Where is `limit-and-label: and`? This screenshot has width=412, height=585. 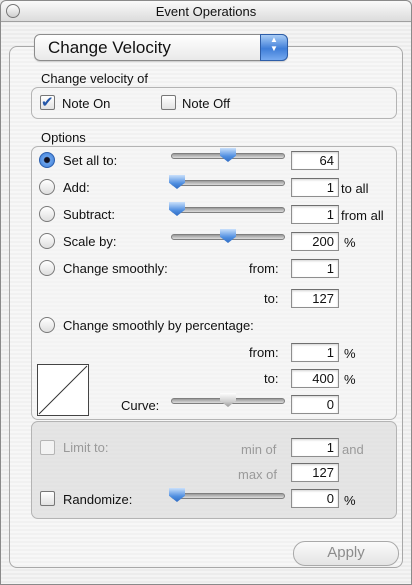
limit-and-label: and is located at coordinates (353, 449).